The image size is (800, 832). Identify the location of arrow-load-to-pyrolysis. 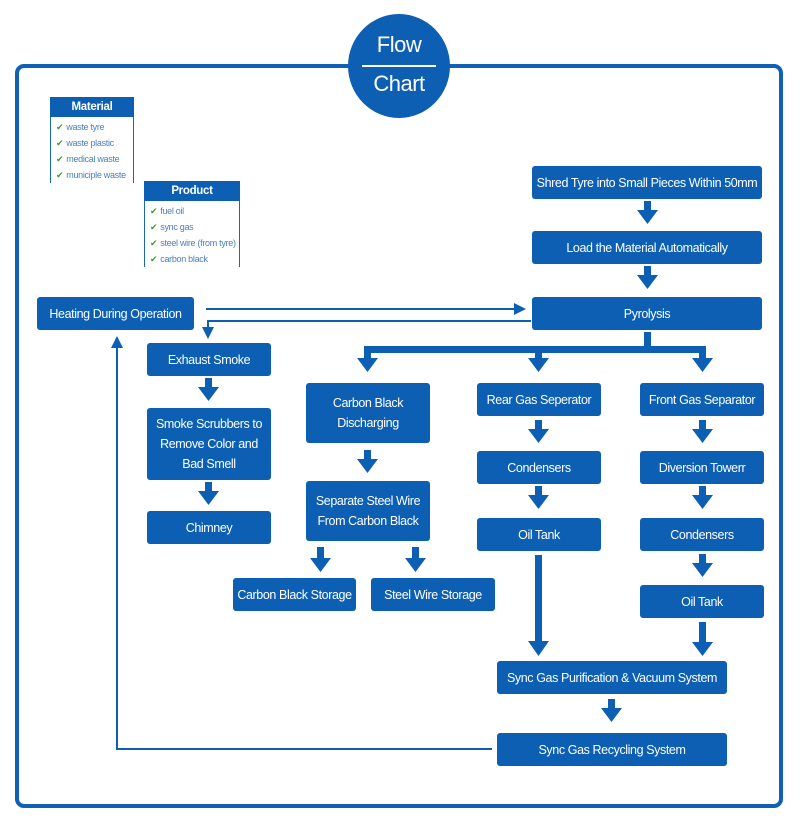
(647, 277).